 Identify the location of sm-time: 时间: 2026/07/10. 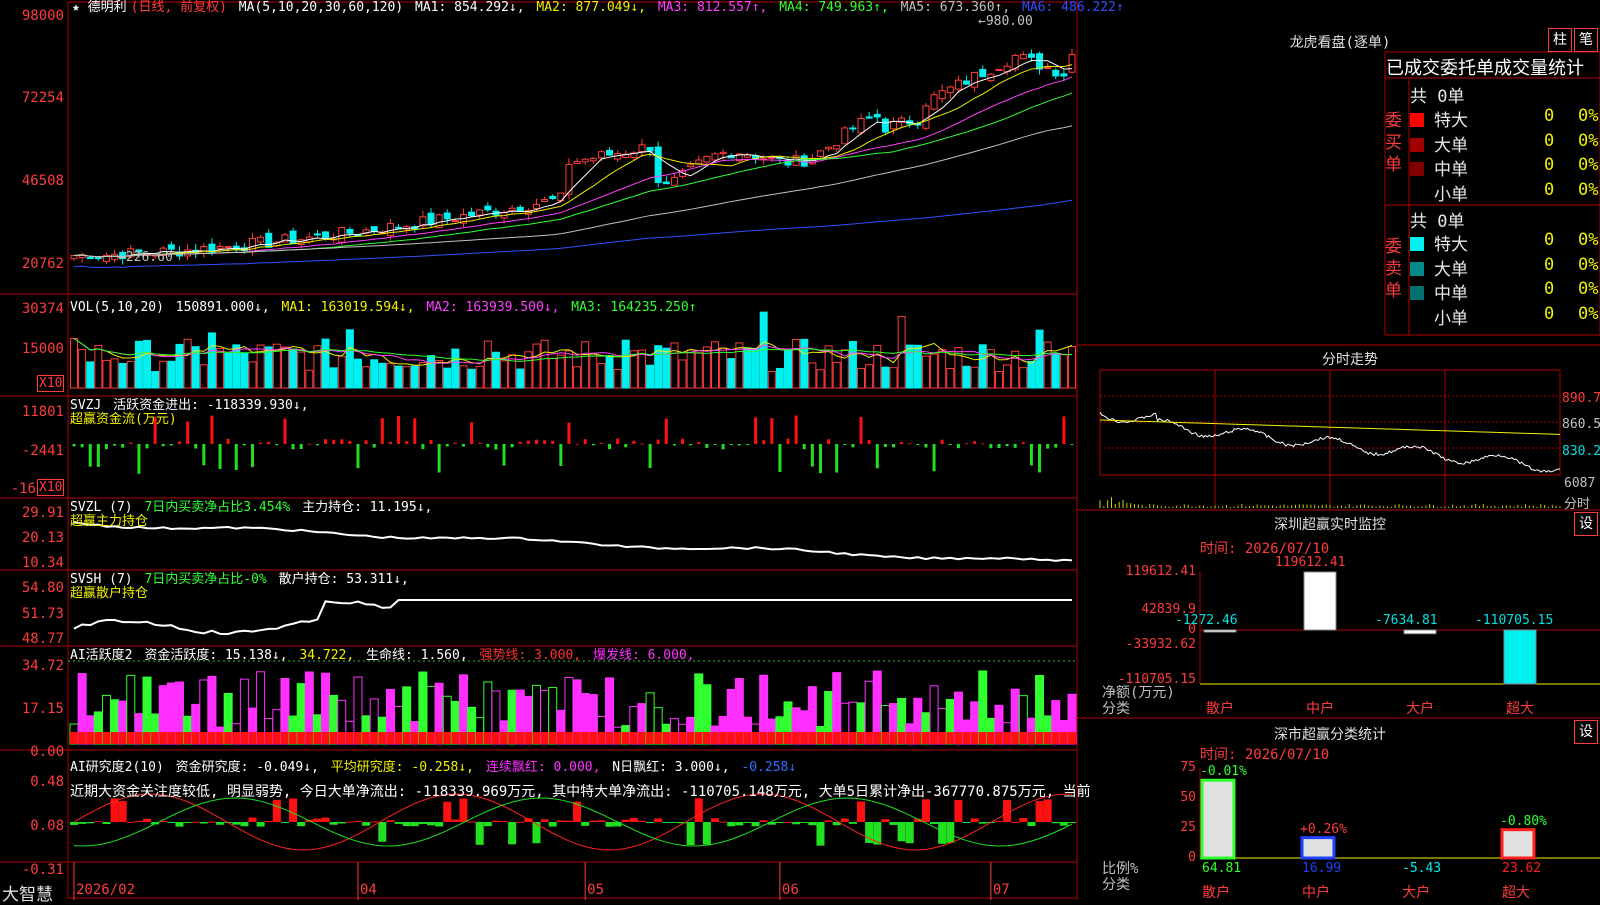
(1265, 755).